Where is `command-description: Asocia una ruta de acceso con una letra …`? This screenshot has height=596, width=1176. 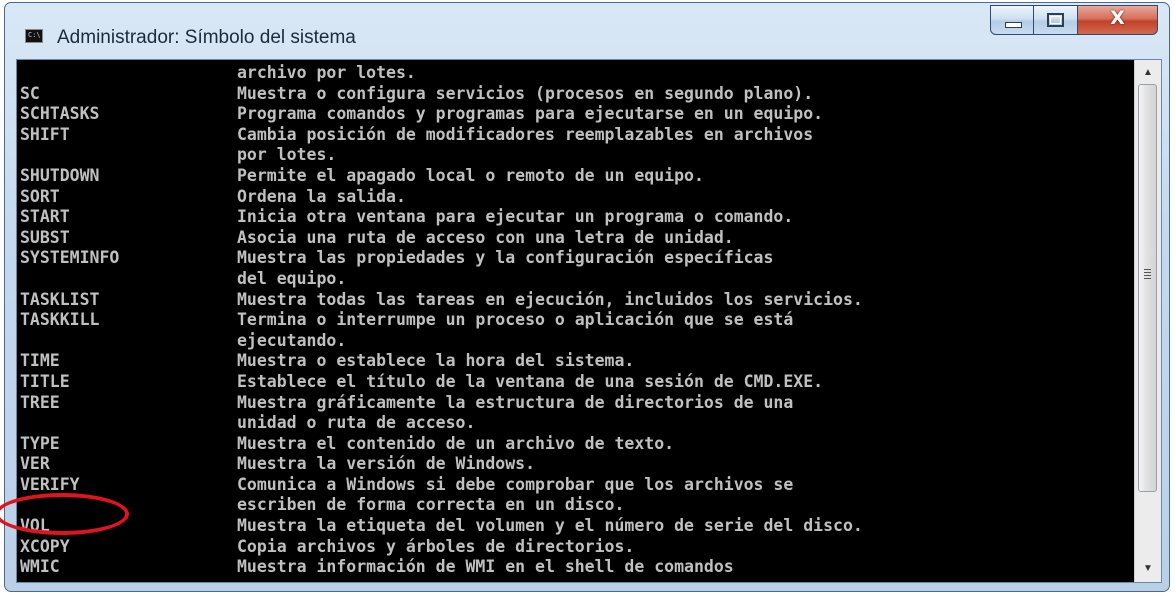
command-description: Asocia una ruta de acceso con una letra … is located at coordinates (485, 237).